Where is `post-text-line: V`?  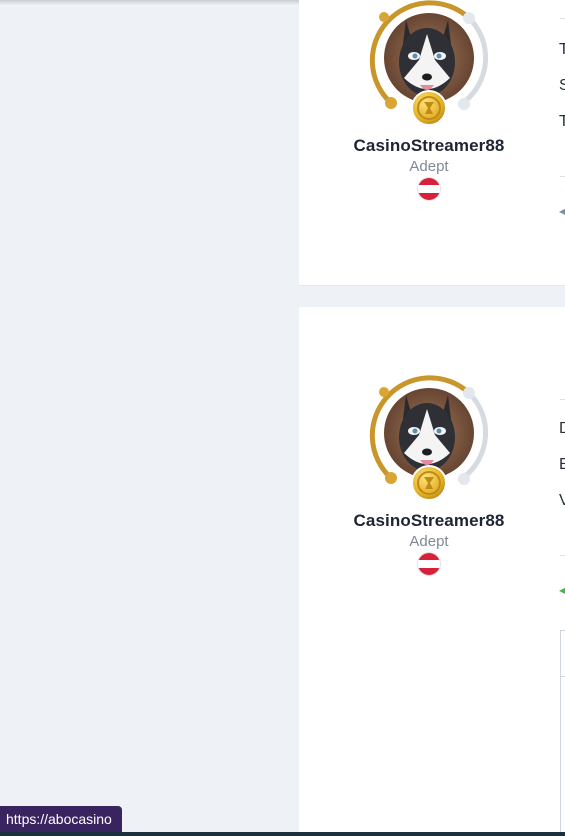
post-text-line: V is located at coordinates (562, 501).